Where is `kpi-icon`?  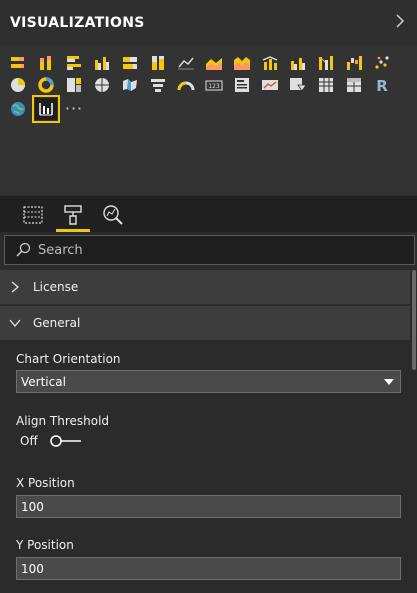 kpi-icon is located at coordinates (270, 85).